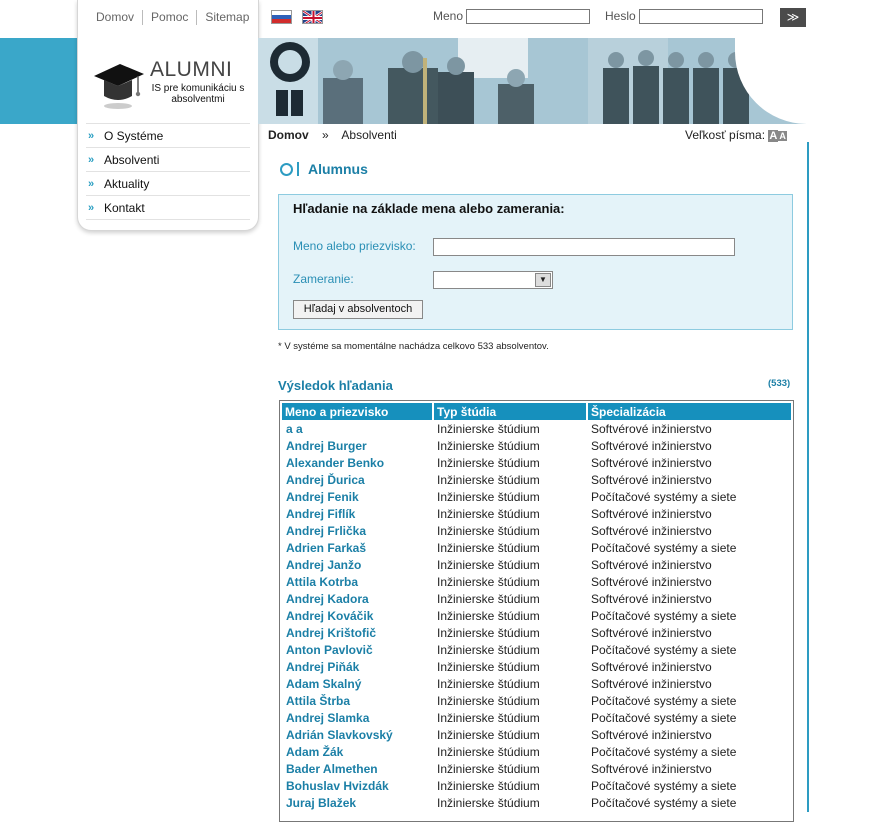  Describe the element at coordinates (191, 69) in the screenshot. I see `logo-title: ALUMNI` at that location.